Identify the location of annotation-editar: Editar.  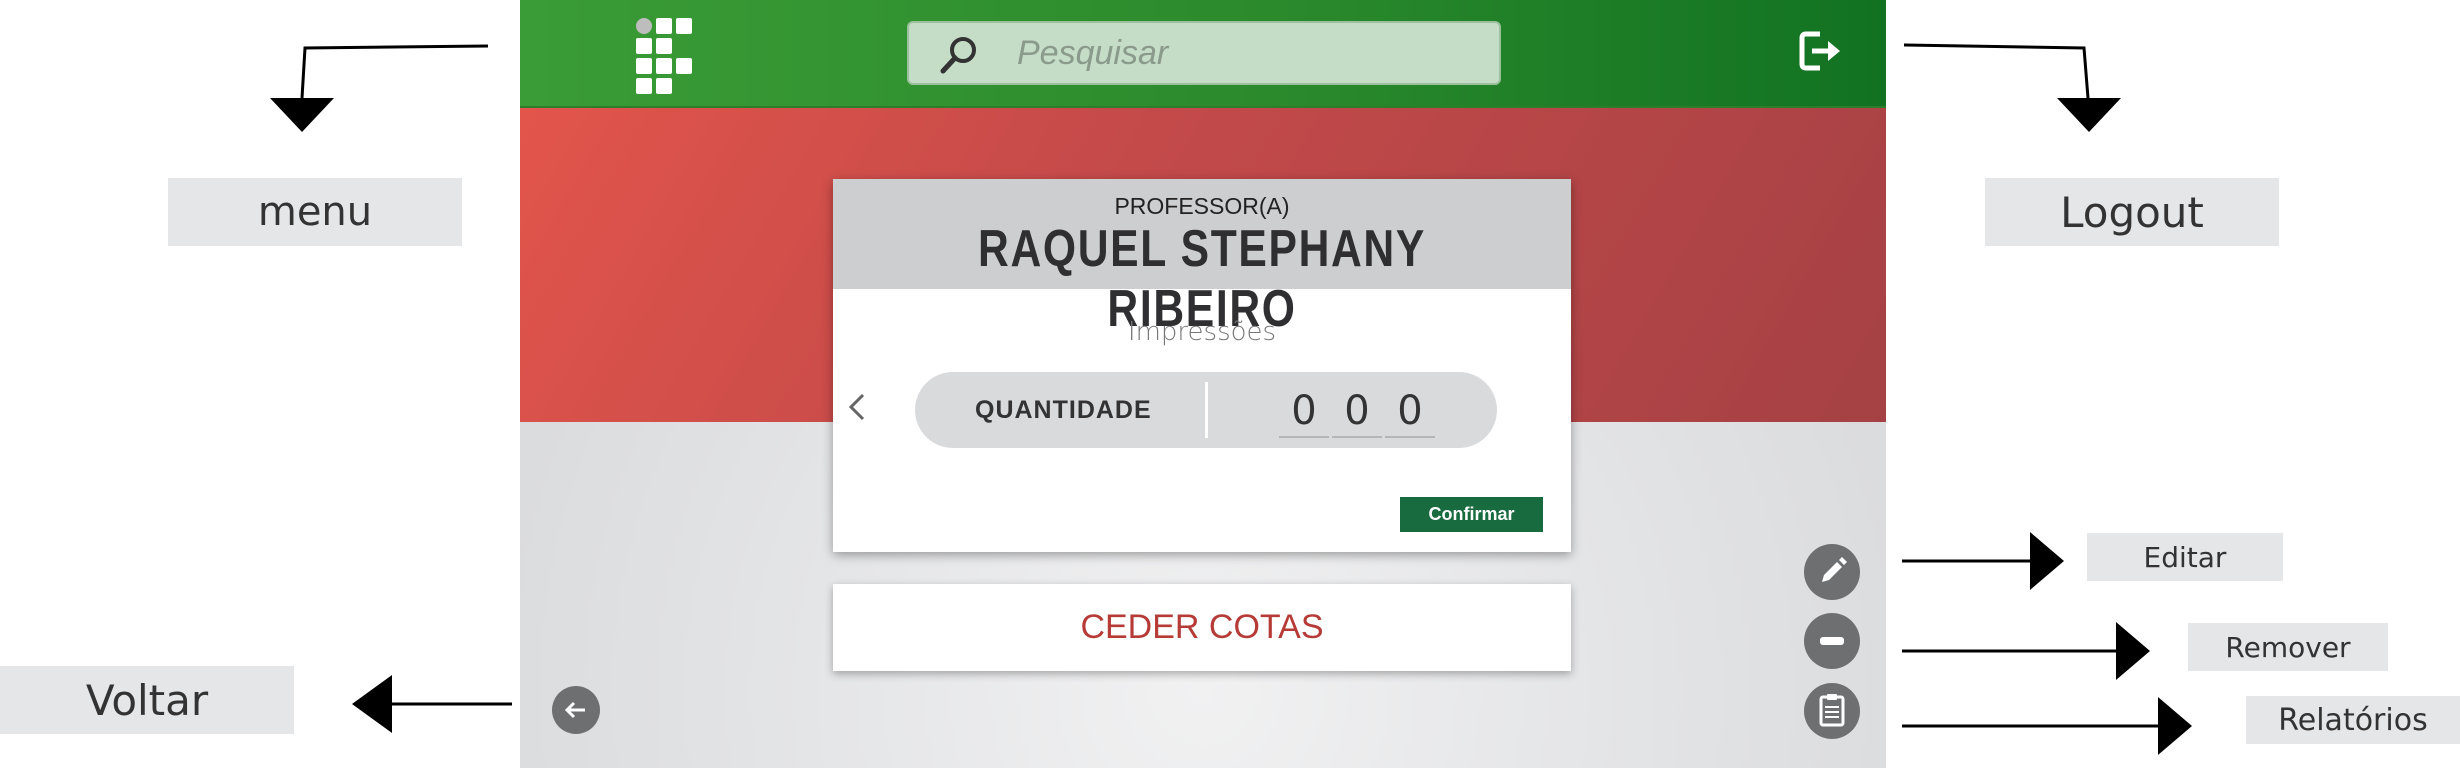
(2185, 557).